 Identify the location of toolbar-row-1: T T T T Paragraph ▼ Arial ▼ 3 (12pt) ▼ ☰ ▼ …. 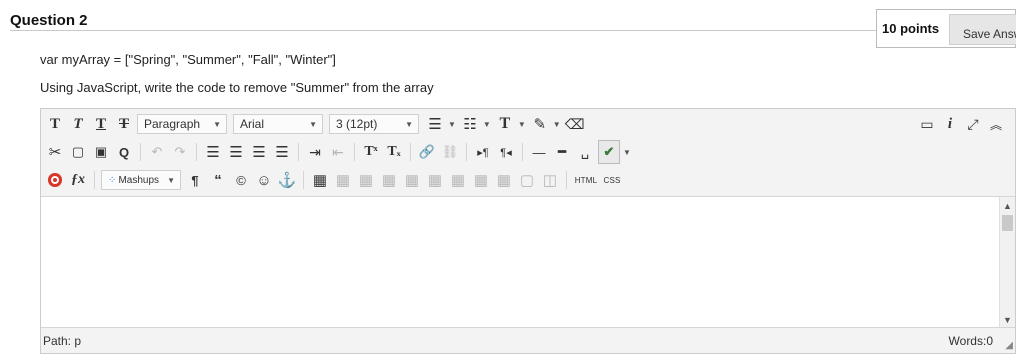
(316, 124).